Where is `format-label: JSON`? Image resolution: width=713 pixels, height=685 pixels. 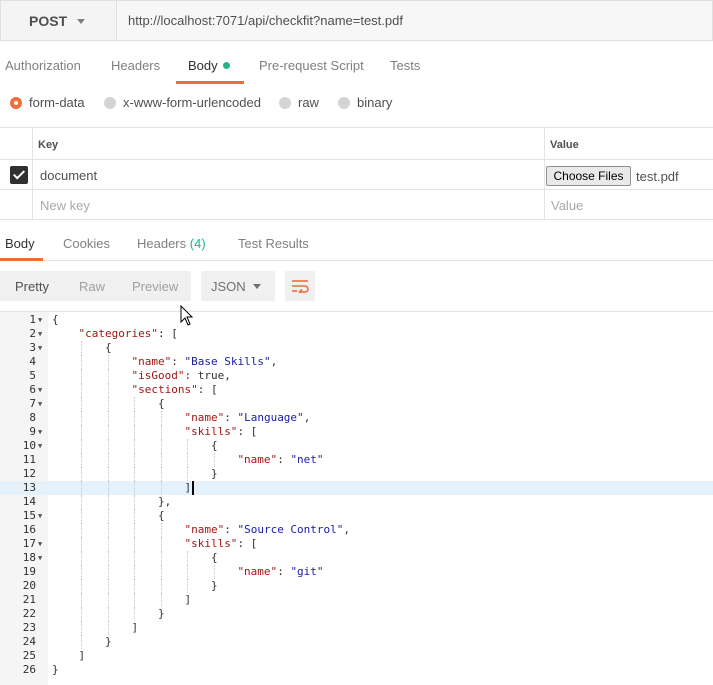 format-label: JSON is located at coordinates (228, 286).